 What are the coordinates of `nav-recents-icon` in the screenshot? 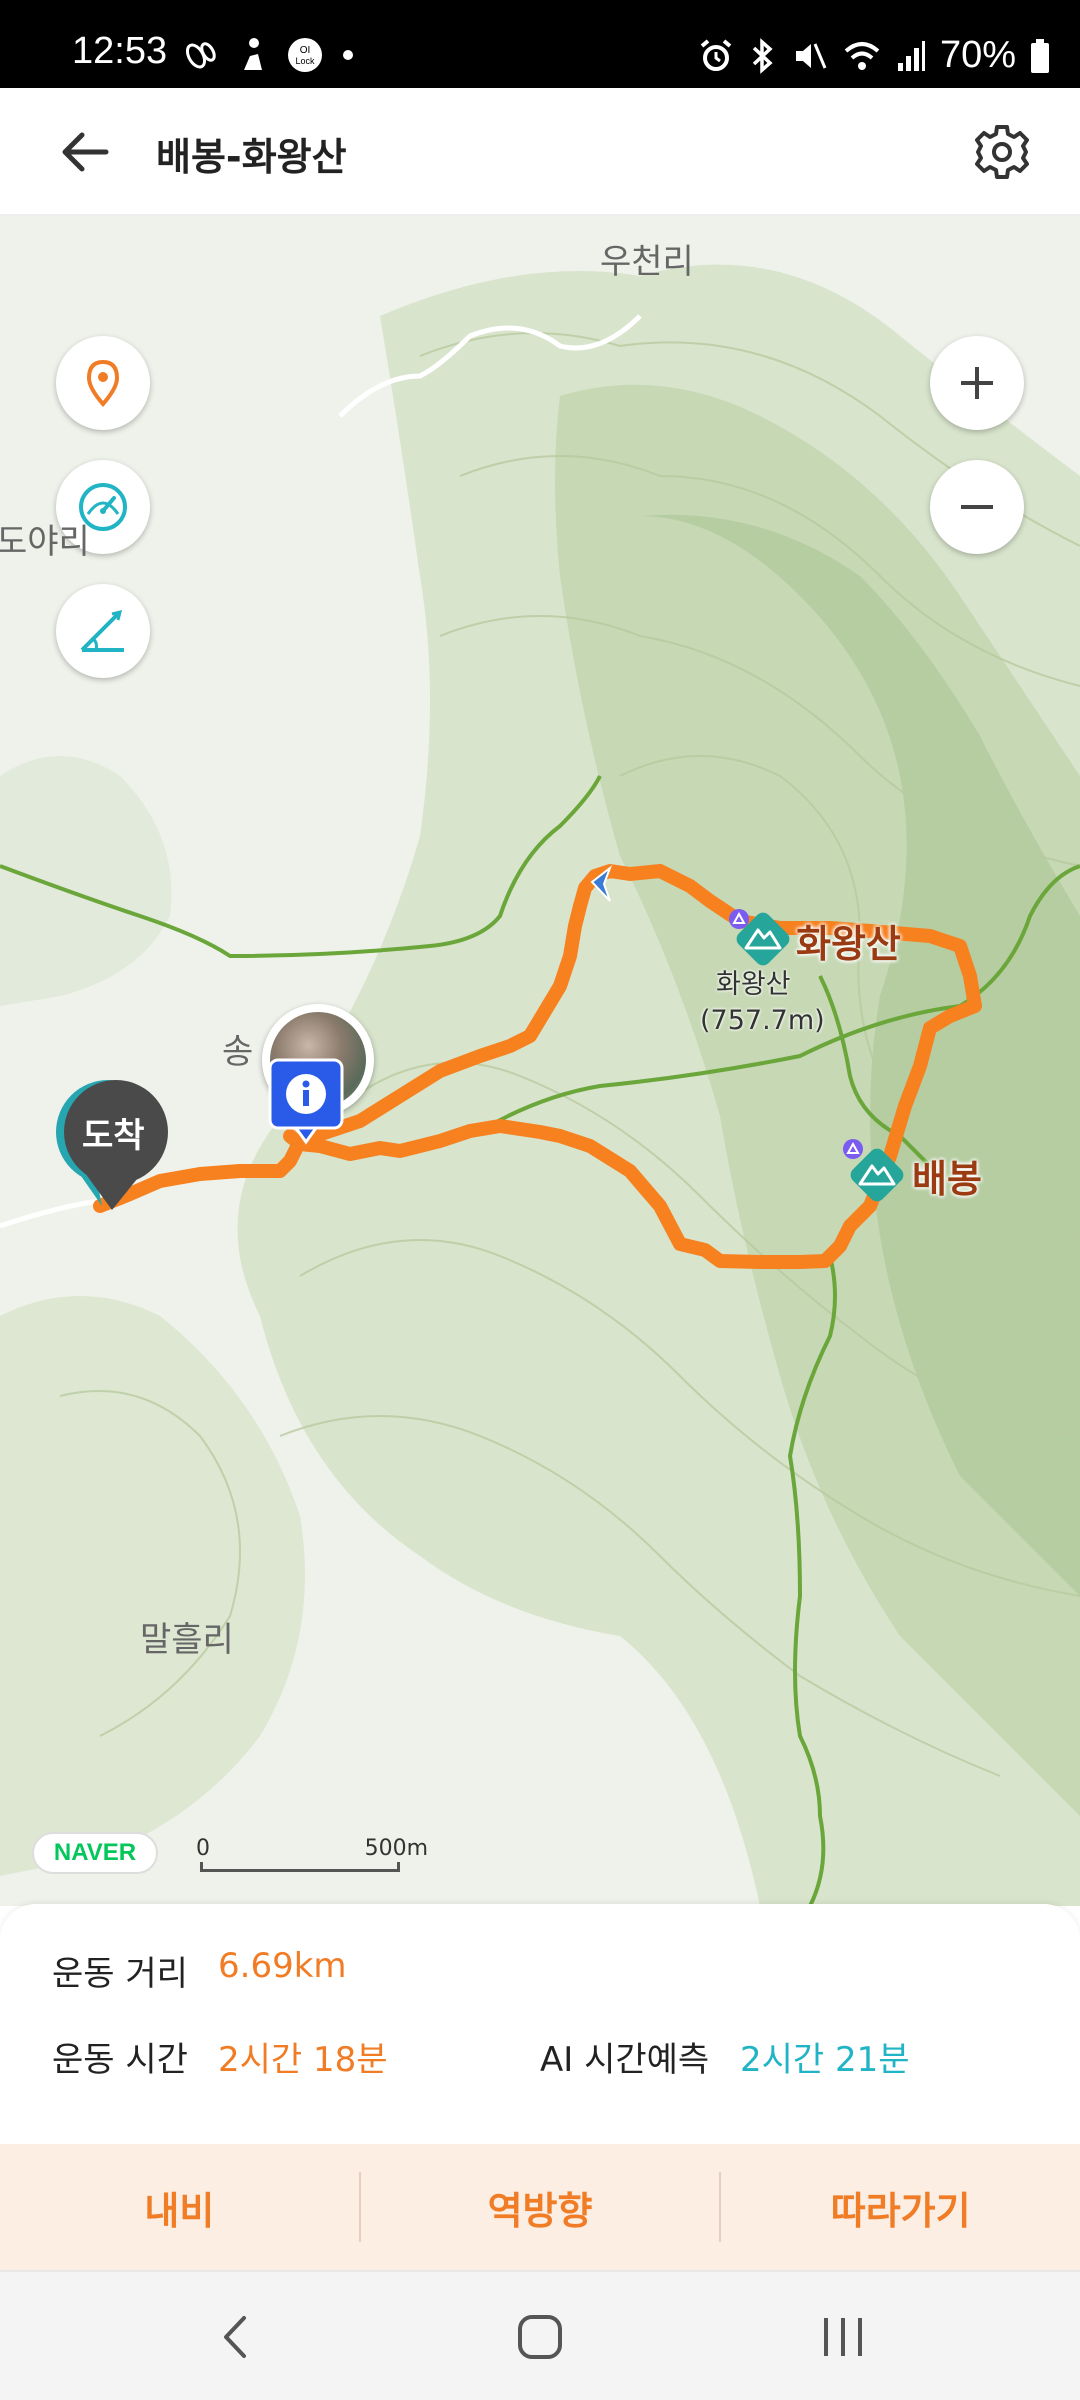 It's located at (843, 2337).